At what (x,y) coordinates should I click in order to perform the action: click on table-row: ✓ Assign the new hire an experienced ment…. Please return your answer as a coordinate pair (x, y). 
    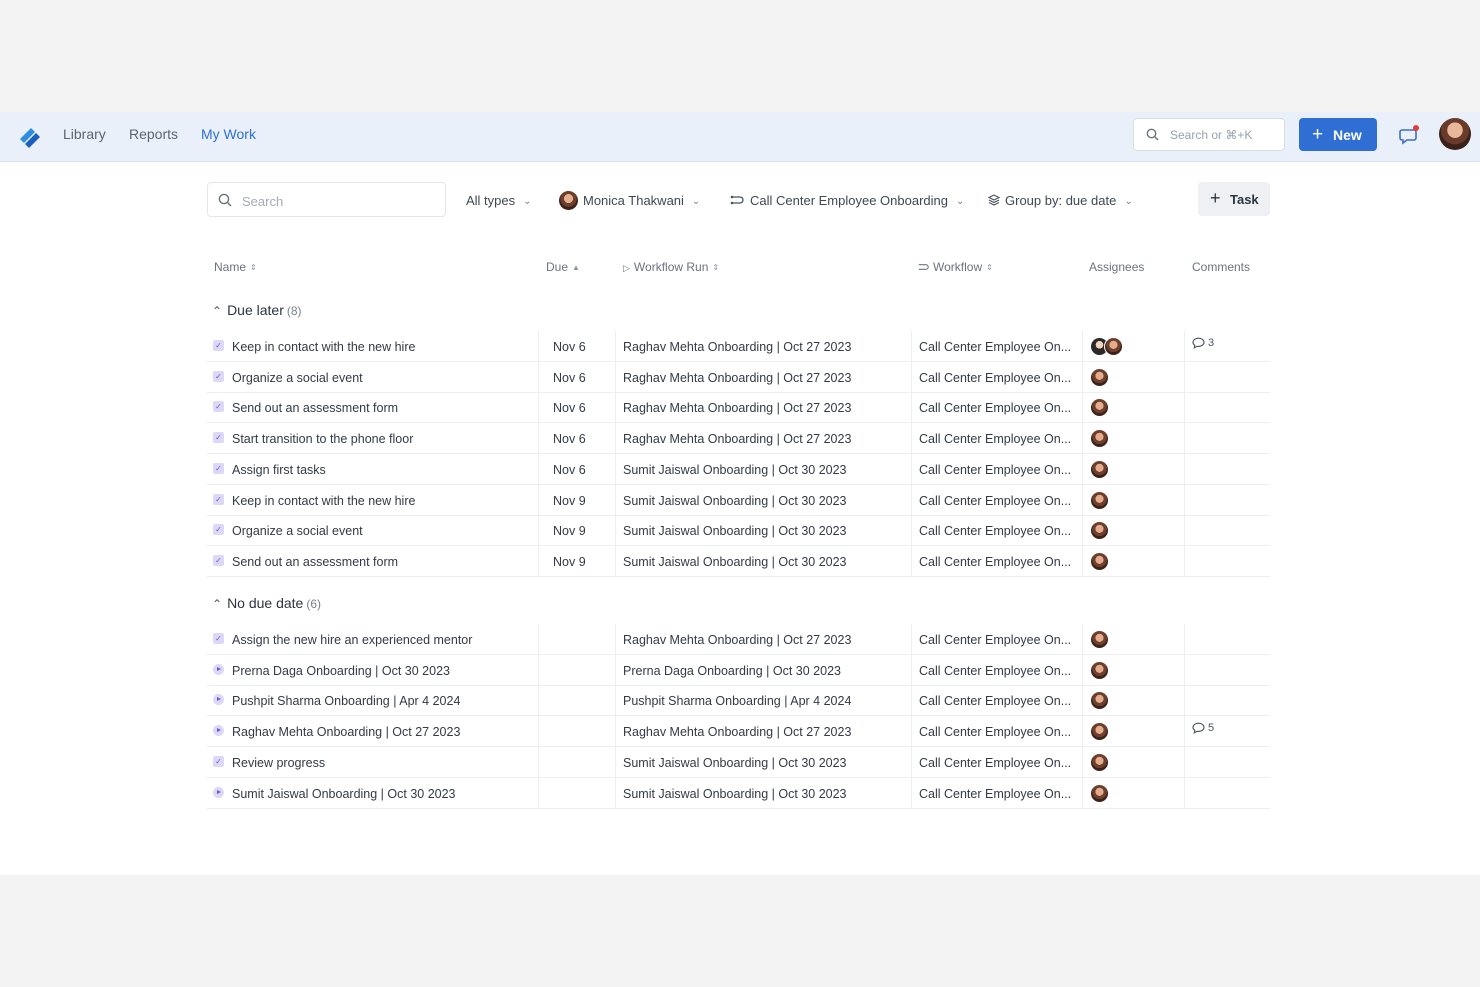
    Looking at the image, I should click on (738, 639).